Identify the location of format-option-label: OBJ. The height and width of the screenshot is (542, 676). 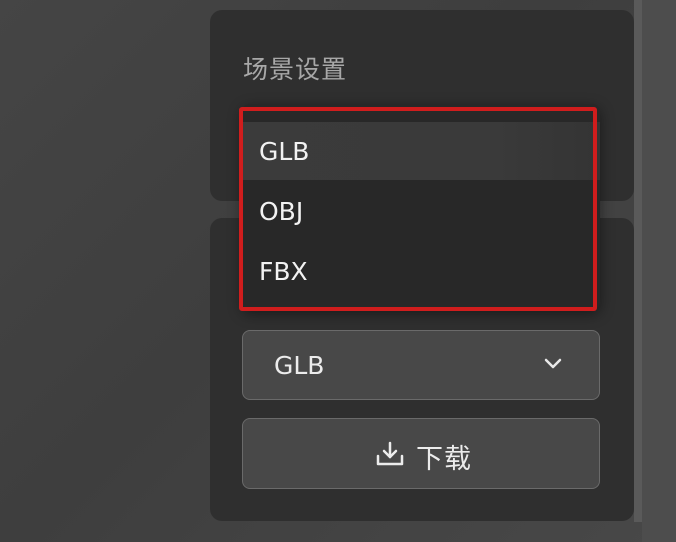
(281, 211).